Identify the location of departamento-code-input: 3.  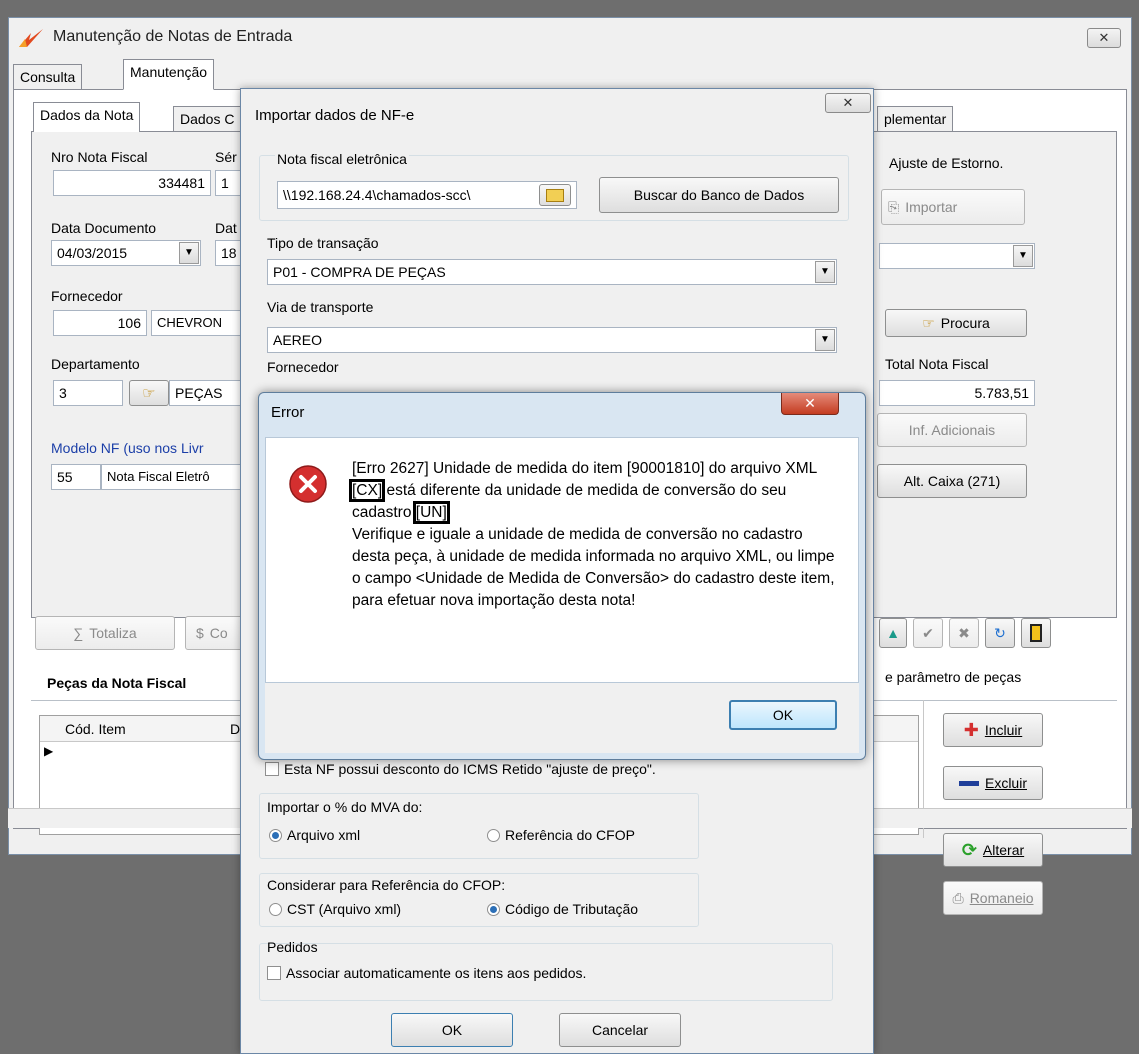
(88, 393).